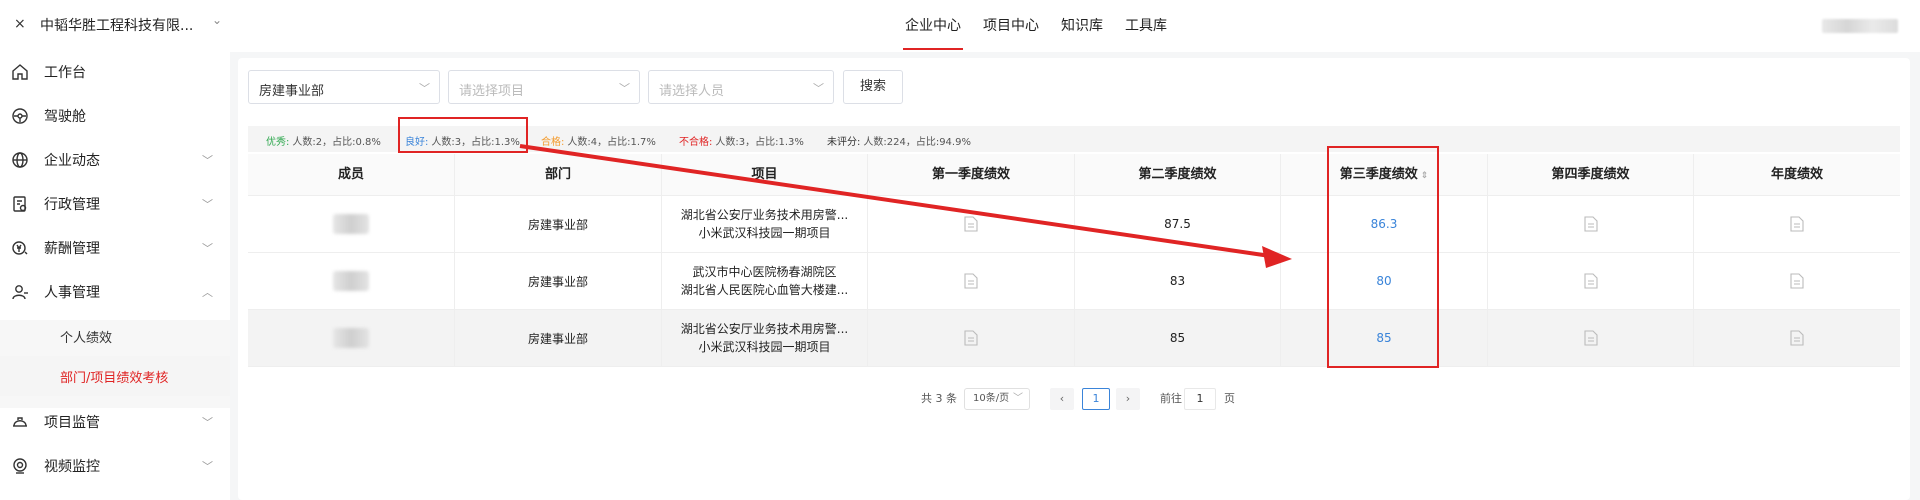  I want to click on col-q4: 第四季度绩效, so click(1591, 175).